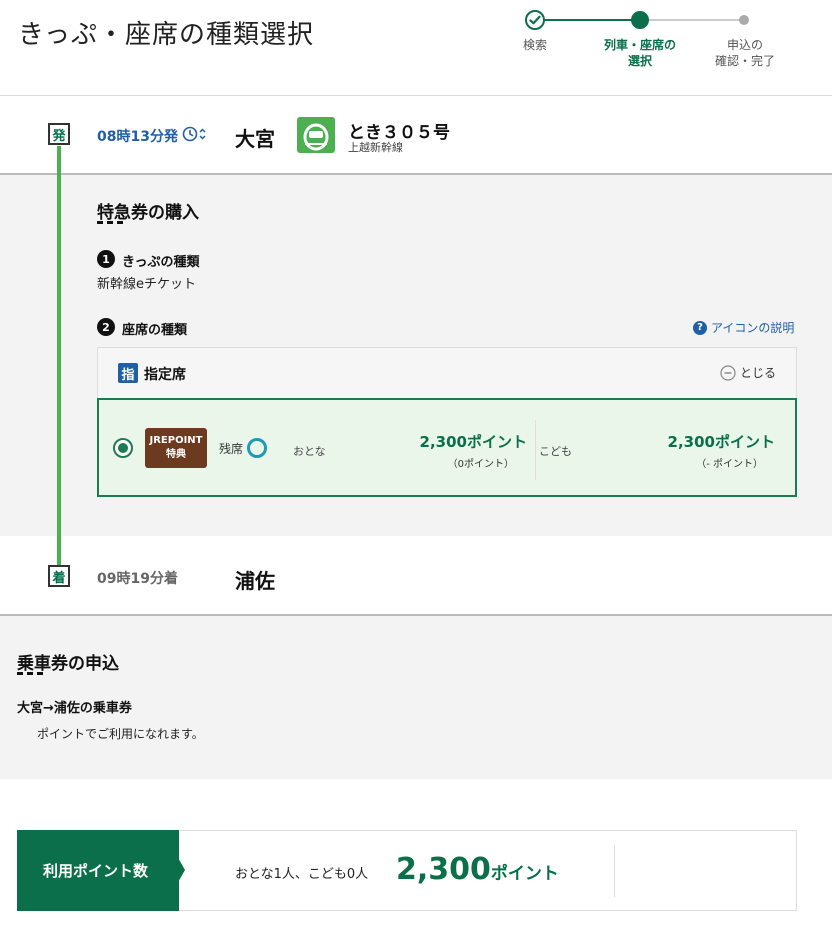  I want to click on adult-price-sub: （0ポイント）, so click(480, 464).